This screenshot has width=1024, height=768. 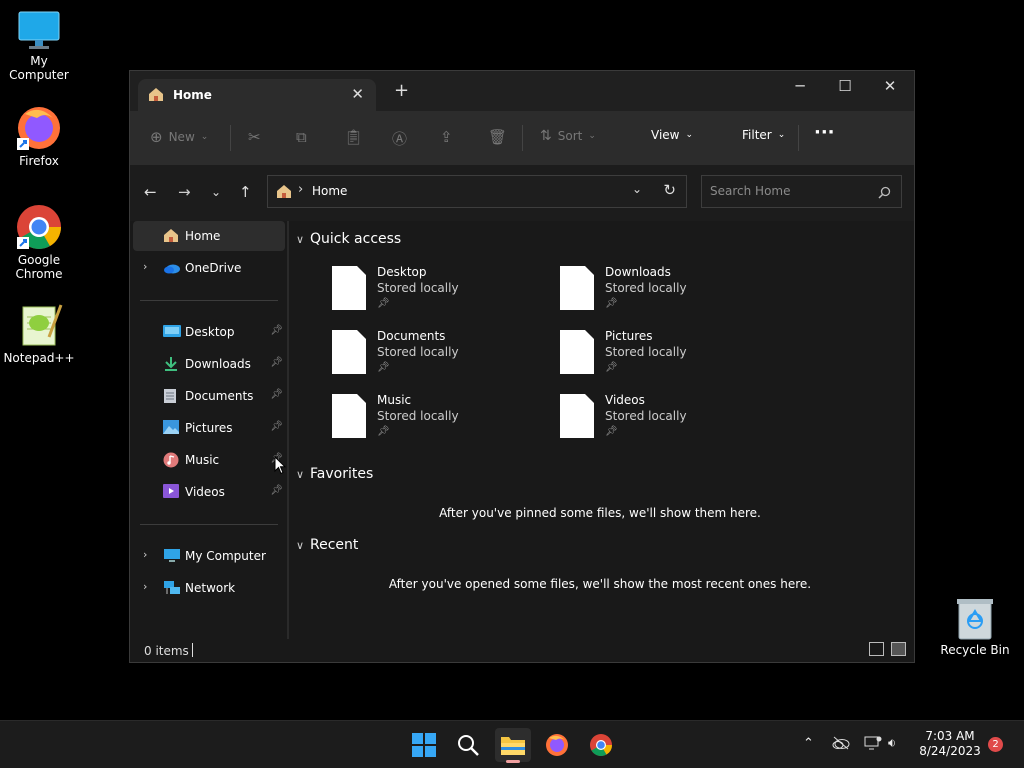 What do you see at coordinates (205, 492) in the screenshot?
I see `sidebar-item-label: Videos` at bounding box center [205, 492].